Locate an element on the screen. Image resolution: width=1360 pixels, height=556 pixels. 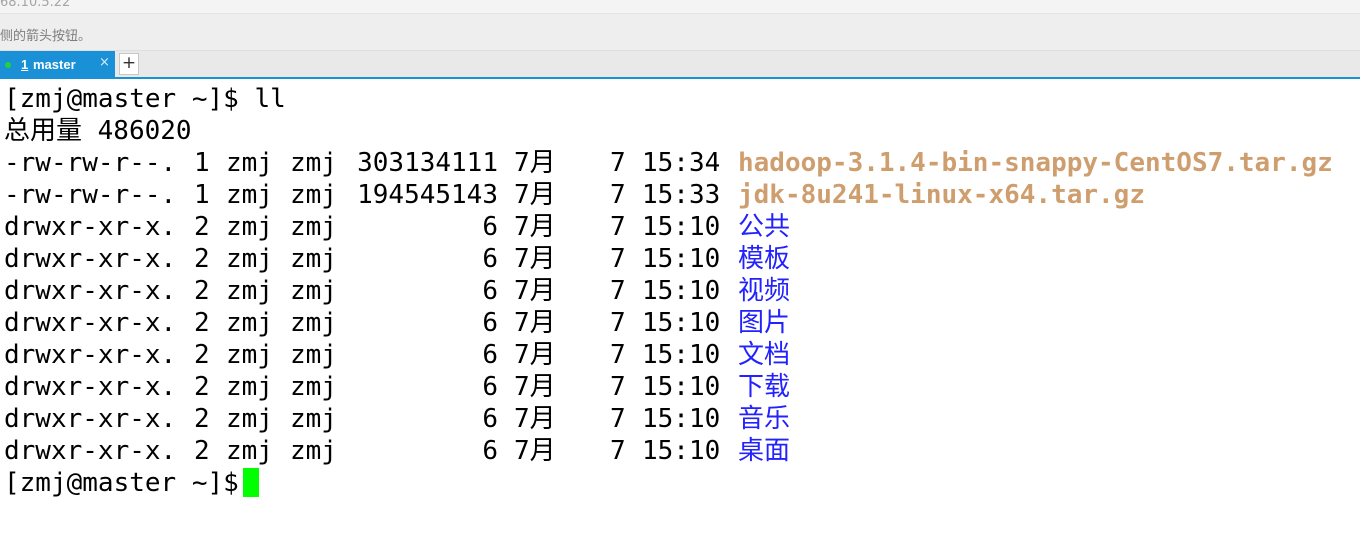
connection-status-icon is located at coordinates (8, 65).